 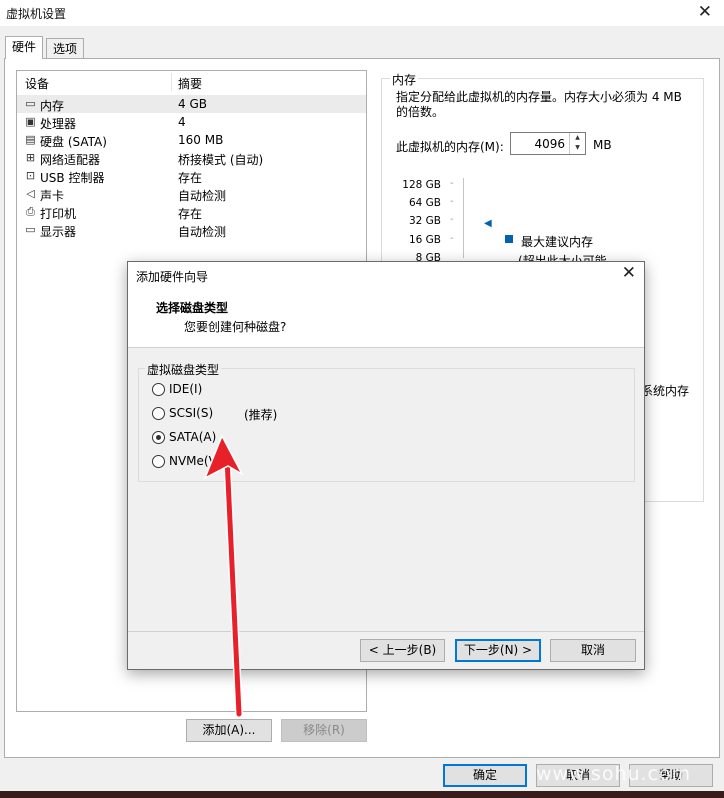 What do you see at coordinates (450, 147) in the screenshot?
I see `memory-field-label: 此虚拟机的内存(M):` at bounding box center [450, 147].